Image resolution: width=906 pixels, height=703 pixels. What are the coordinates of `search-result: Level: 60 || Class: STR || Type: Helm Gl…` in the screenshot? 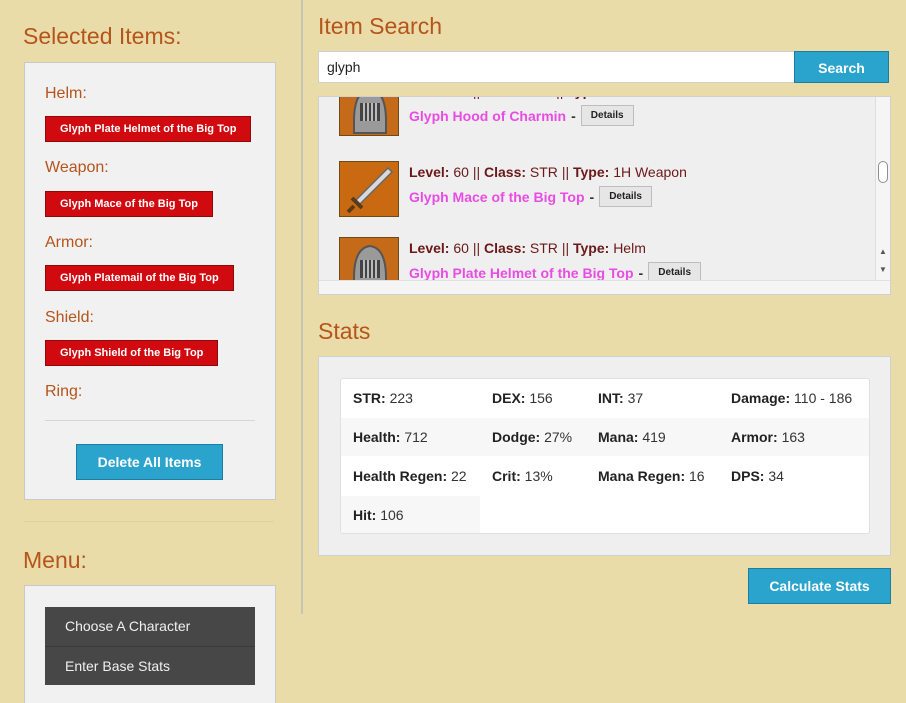 It's located at (599, 258).